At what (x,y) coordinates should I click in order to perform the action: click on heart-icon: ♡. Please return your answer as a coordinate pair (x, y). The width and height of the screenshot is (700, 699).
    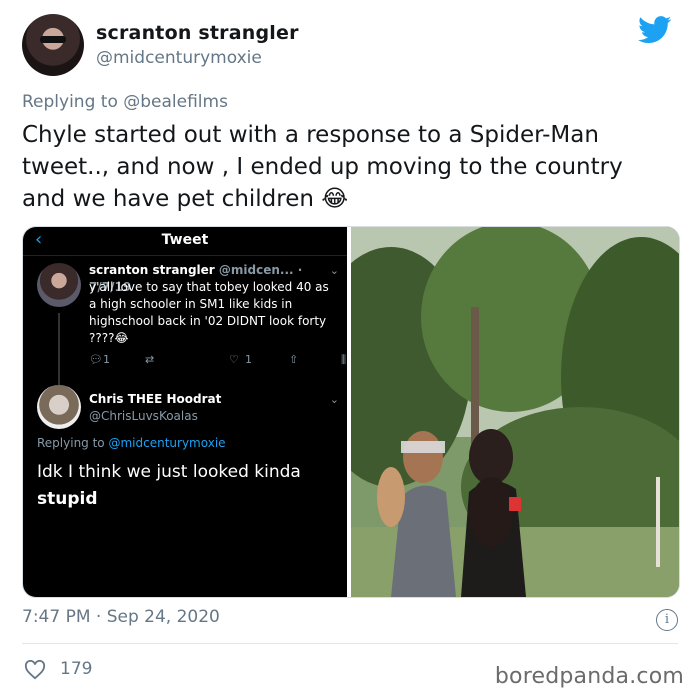
    Looking at the image, I should click on (234, 359).